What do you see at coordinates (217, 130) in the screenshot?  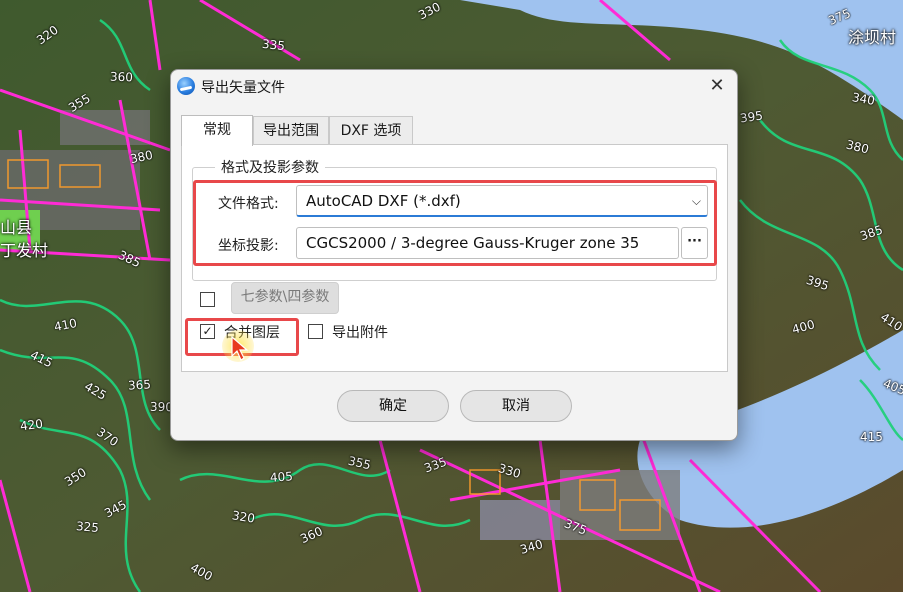 I see `tab-general: 常规` at bounding box center [217, 130].